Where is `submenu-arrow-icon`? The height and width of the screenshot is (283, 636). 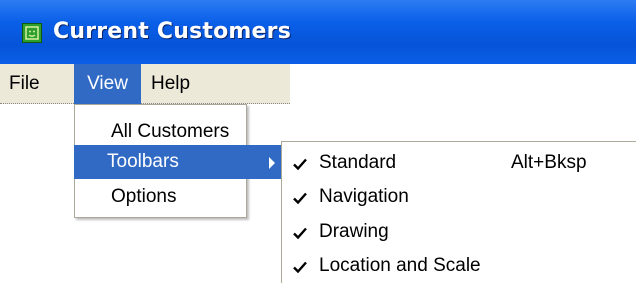 submenu-arrow-icon is located at coordinates (272, 163).